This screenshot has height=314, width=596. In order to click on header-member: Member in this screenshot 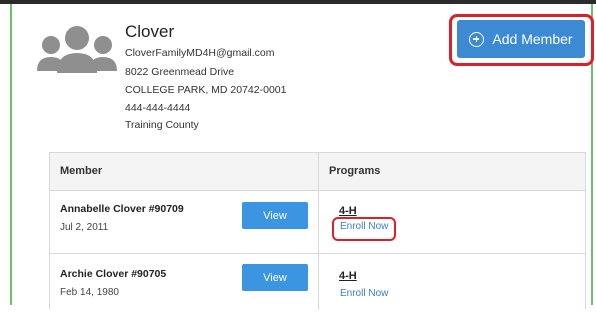, I will do `click(81, 171)`.